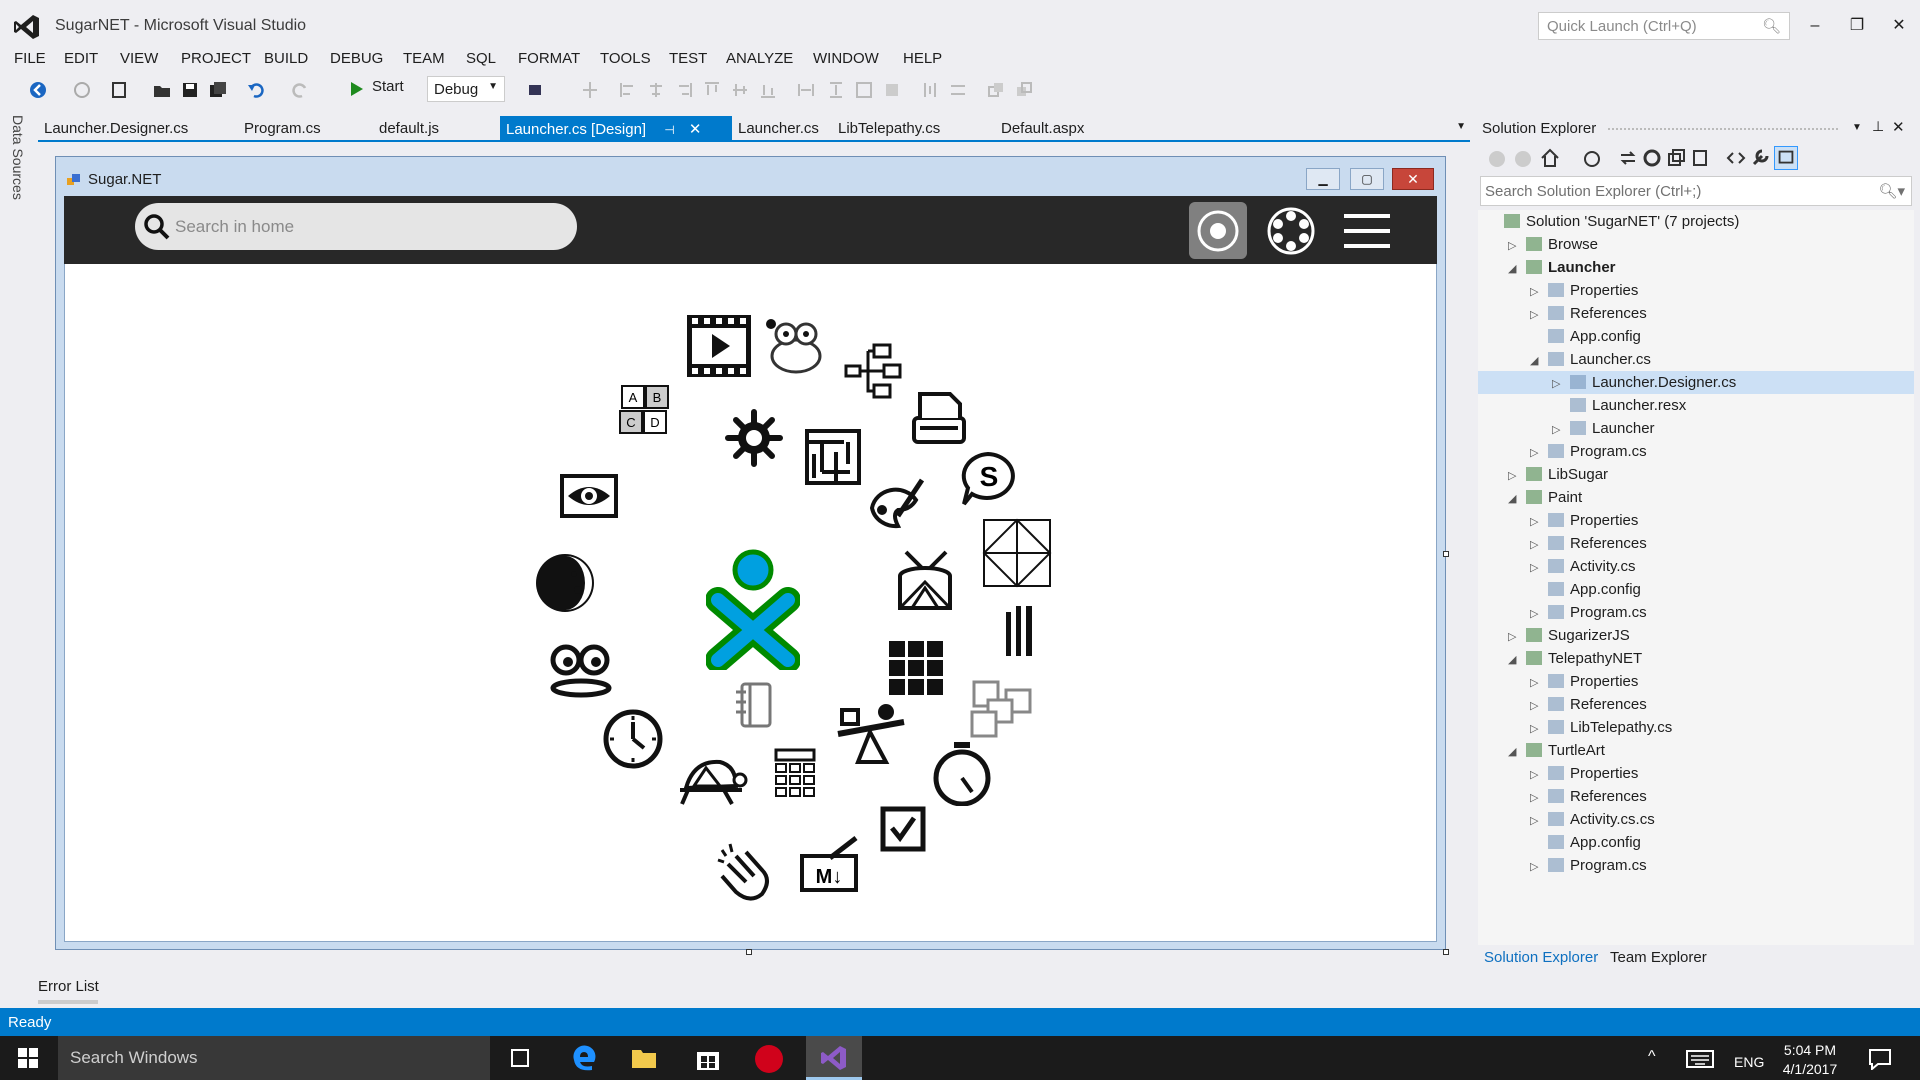 This screenshot has height=1080, width=1920. Describe the element at coordinates (625, 58) in the screenshot. I see `menu-tools: TOOLS` at that location.